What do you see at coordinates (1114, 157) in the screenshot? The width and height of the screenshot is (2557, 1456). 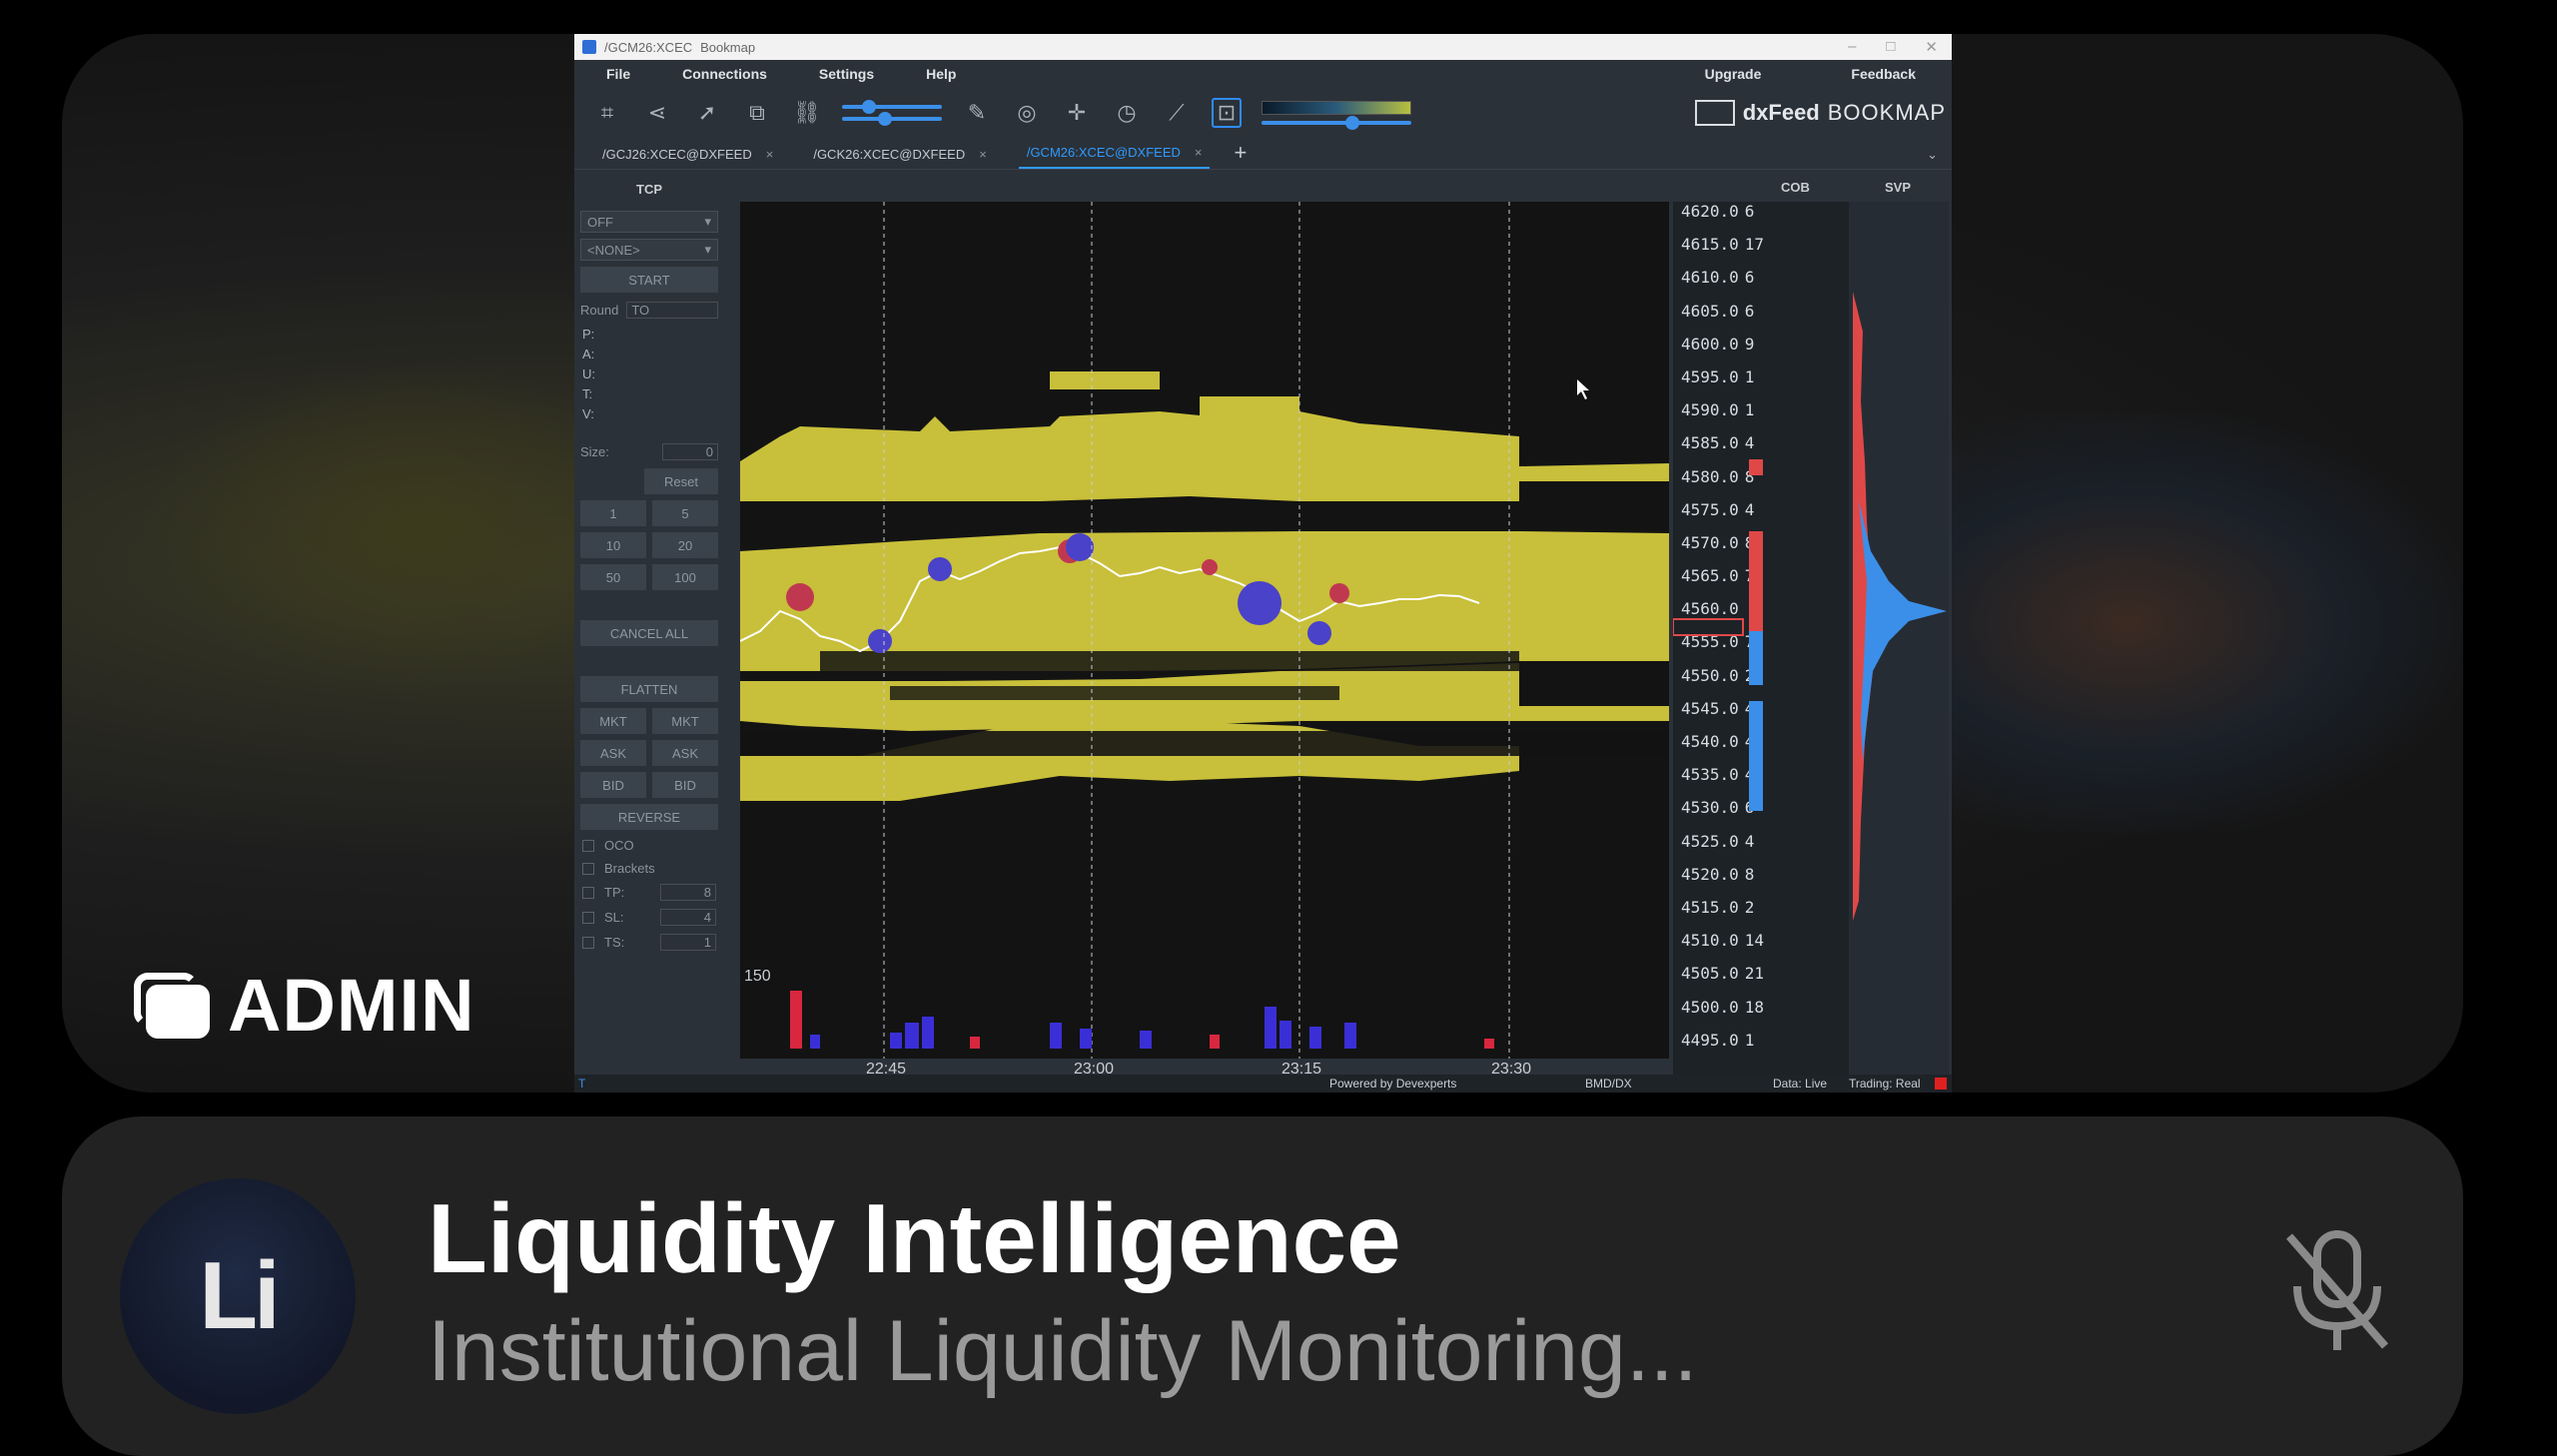 I see `tab-gcm26: /GCM26:XCEC@DXFEED ×` at bounding box center [1114, 157].